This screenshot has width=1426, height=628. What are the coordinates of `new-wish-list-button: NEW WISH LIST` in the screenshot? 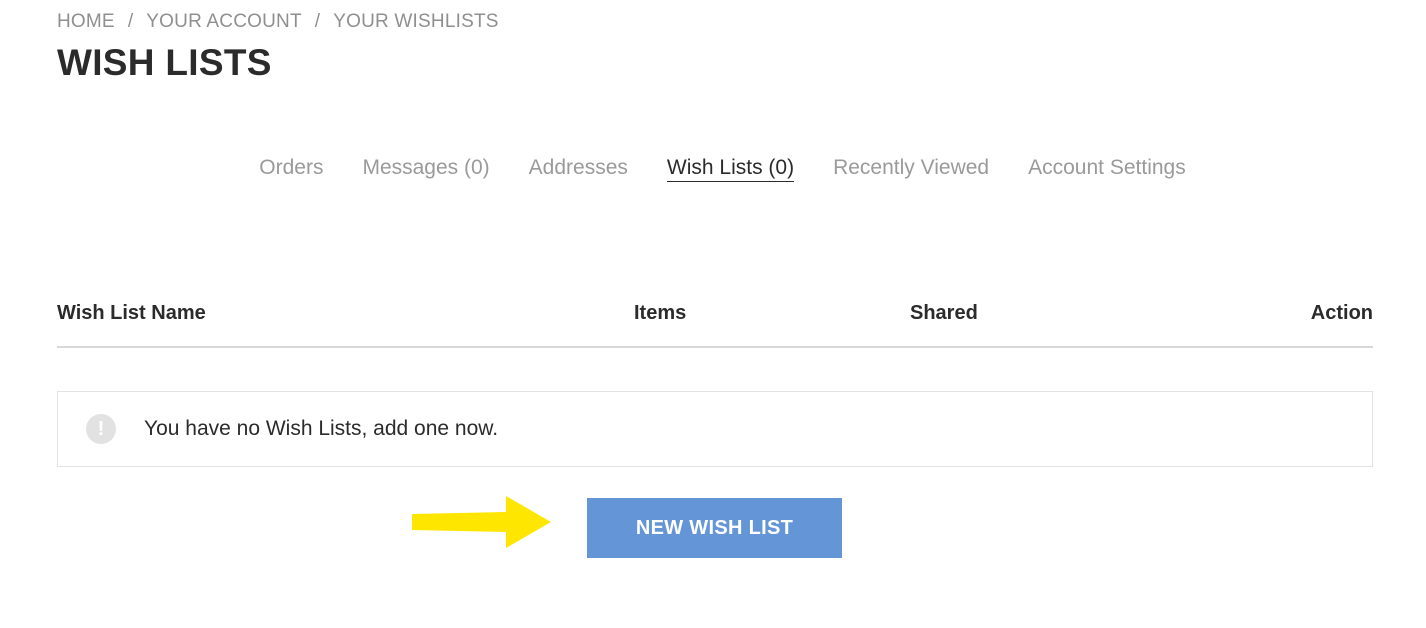 It's located at (714, 528).